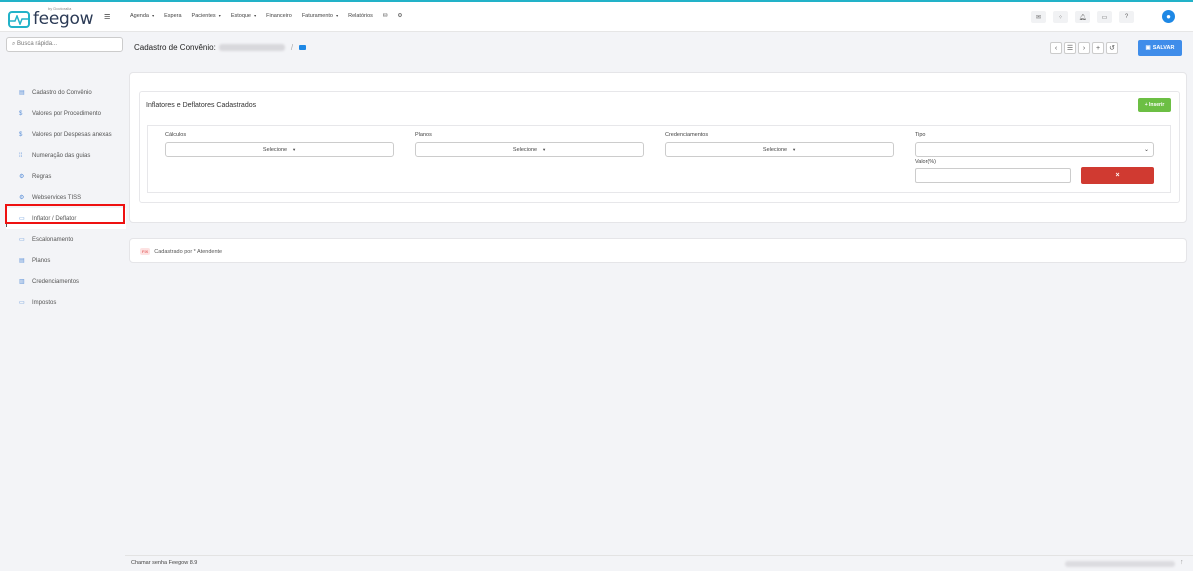  Describe the element at coordinates (275, 149) in the screenshot. I see `calculos-value: Selecione` at that location.